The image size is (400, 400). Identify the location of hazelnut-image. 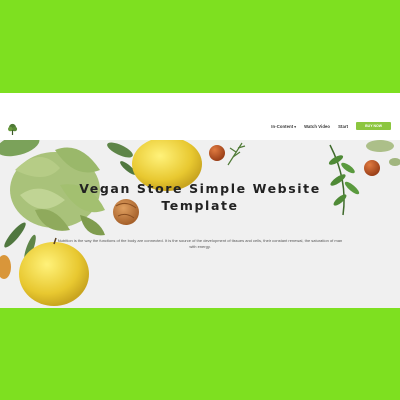
(217, 153).